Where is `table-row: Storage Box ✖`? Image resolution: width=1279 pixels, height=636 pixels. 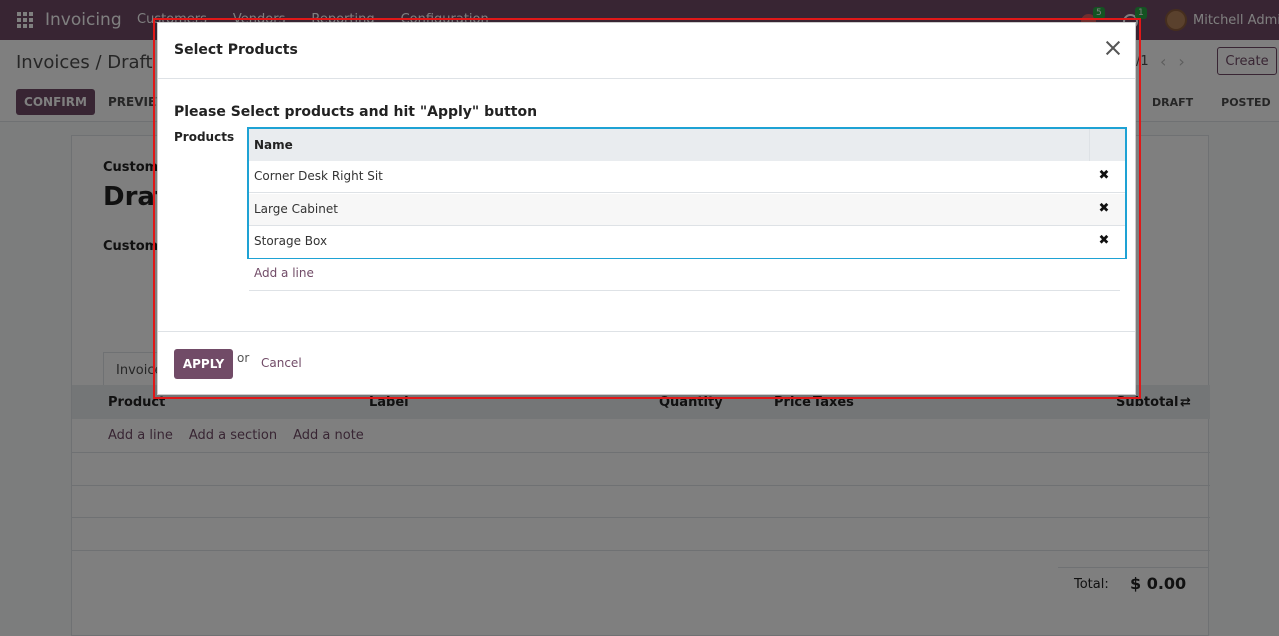 table-row: Storage Box ✖ is located at coordinates (687, 242).